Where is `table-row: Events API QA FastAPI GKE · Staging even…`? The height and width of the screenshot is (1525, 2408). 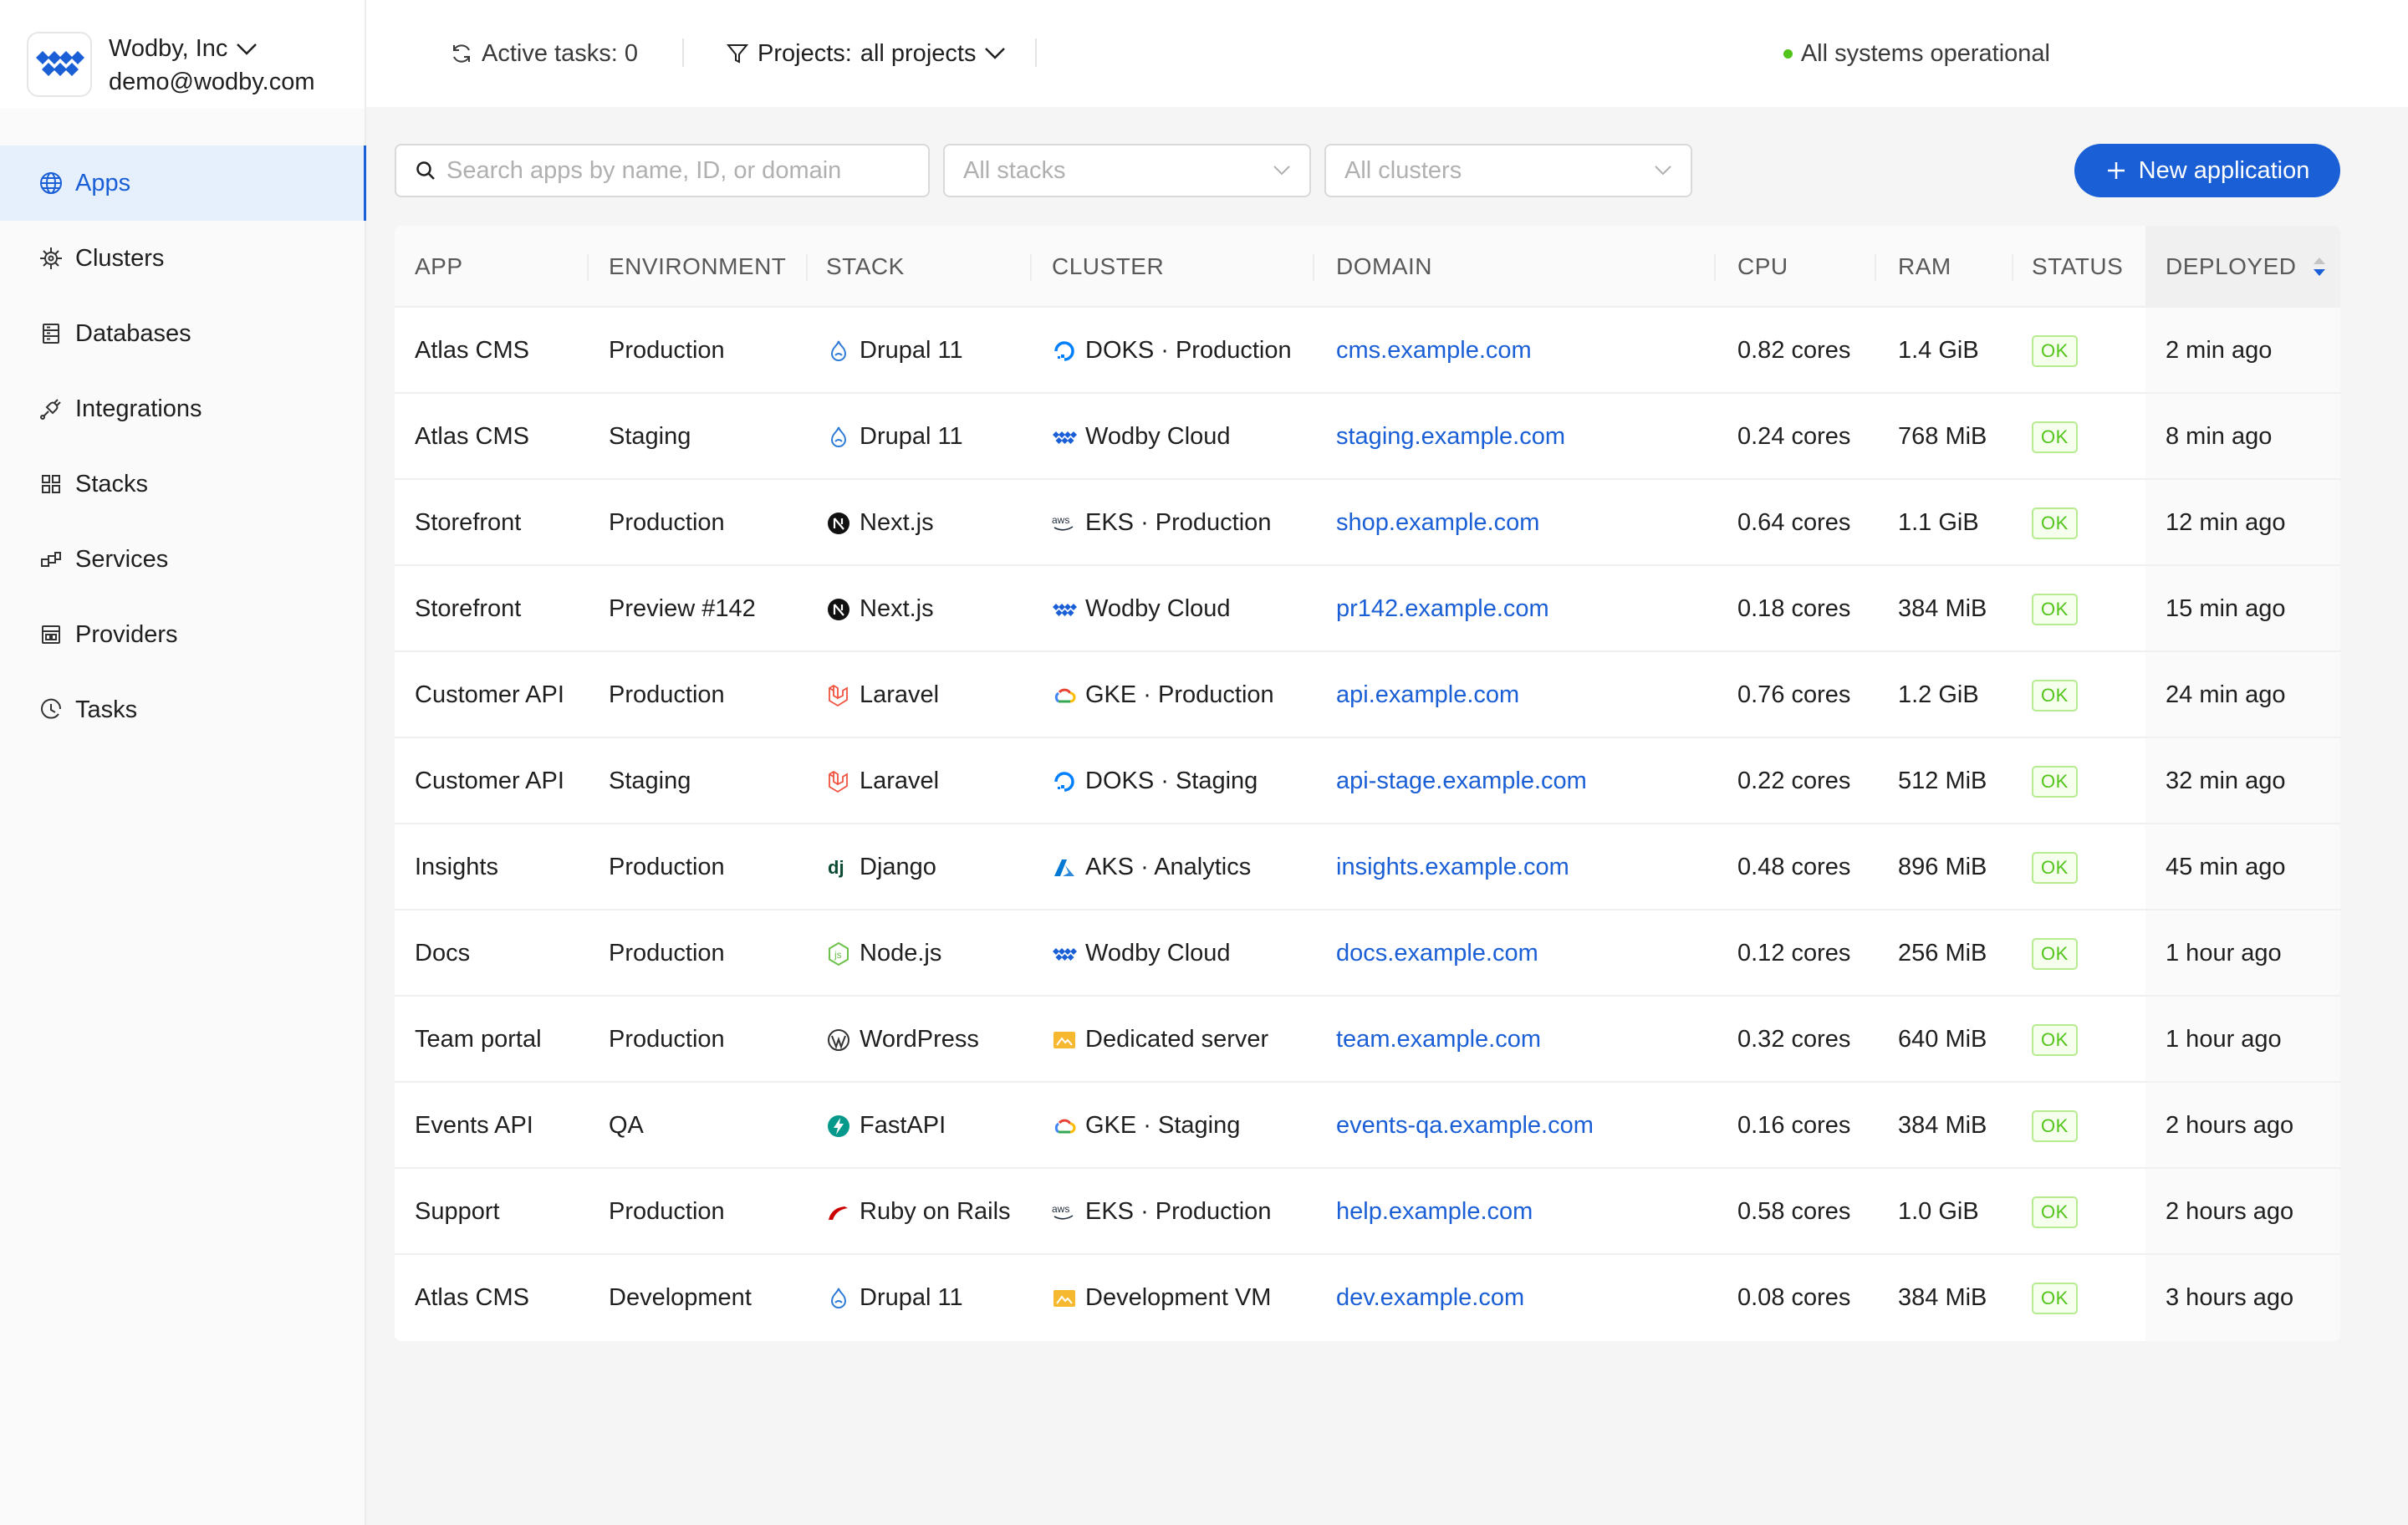 table-row: Events API QA FastAPI GKE · Staging even… is located at coordinates (1368, 1126).